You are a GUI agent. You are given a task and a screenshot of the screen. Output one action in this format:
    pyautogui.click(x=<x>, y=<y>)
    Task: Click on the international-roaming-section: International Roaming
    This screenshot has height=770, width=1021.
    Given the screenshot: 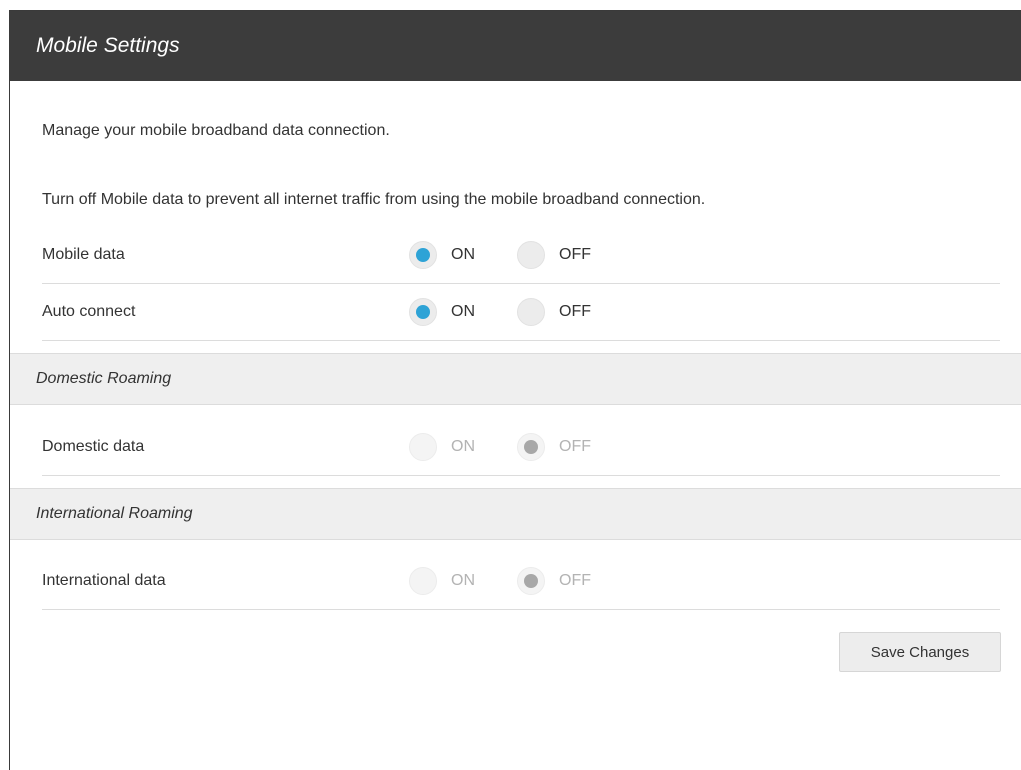 What is the action you would take?
    pyautogui.click(x=515, y=514)
    